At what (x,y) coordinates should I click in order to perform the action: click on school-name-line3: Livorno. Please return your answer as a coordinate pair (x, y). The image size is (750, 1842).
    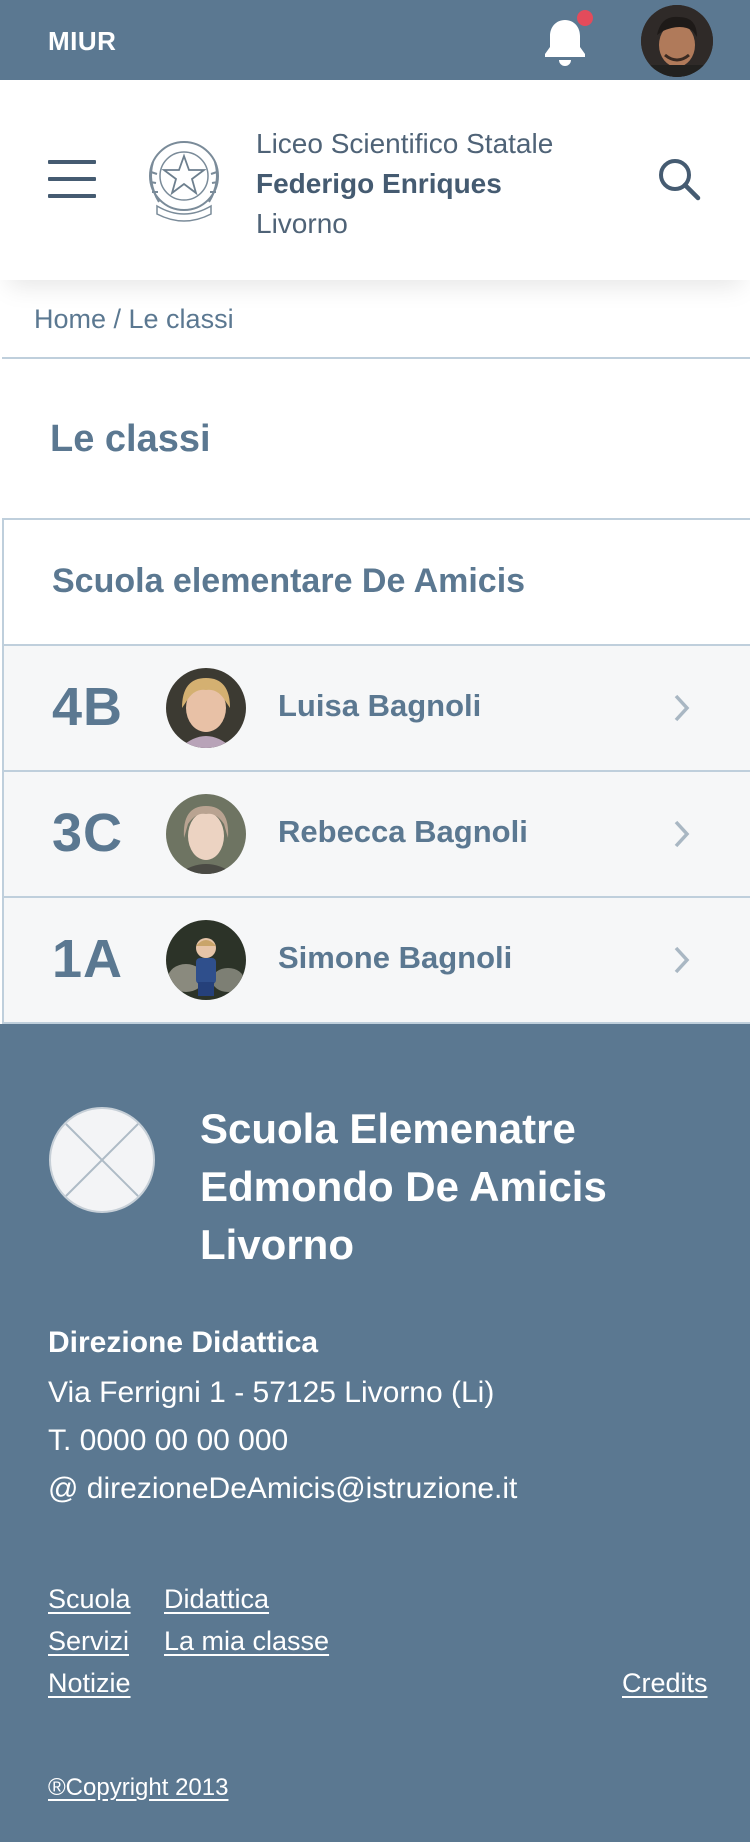
    Looking at the image, I should click on (302, 223).